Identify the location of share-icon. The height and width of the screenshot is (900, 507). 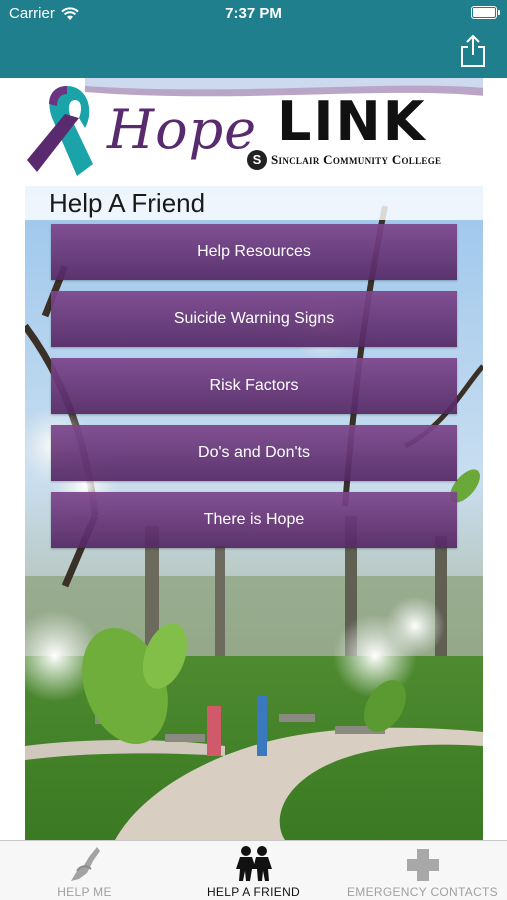
(473, 51).